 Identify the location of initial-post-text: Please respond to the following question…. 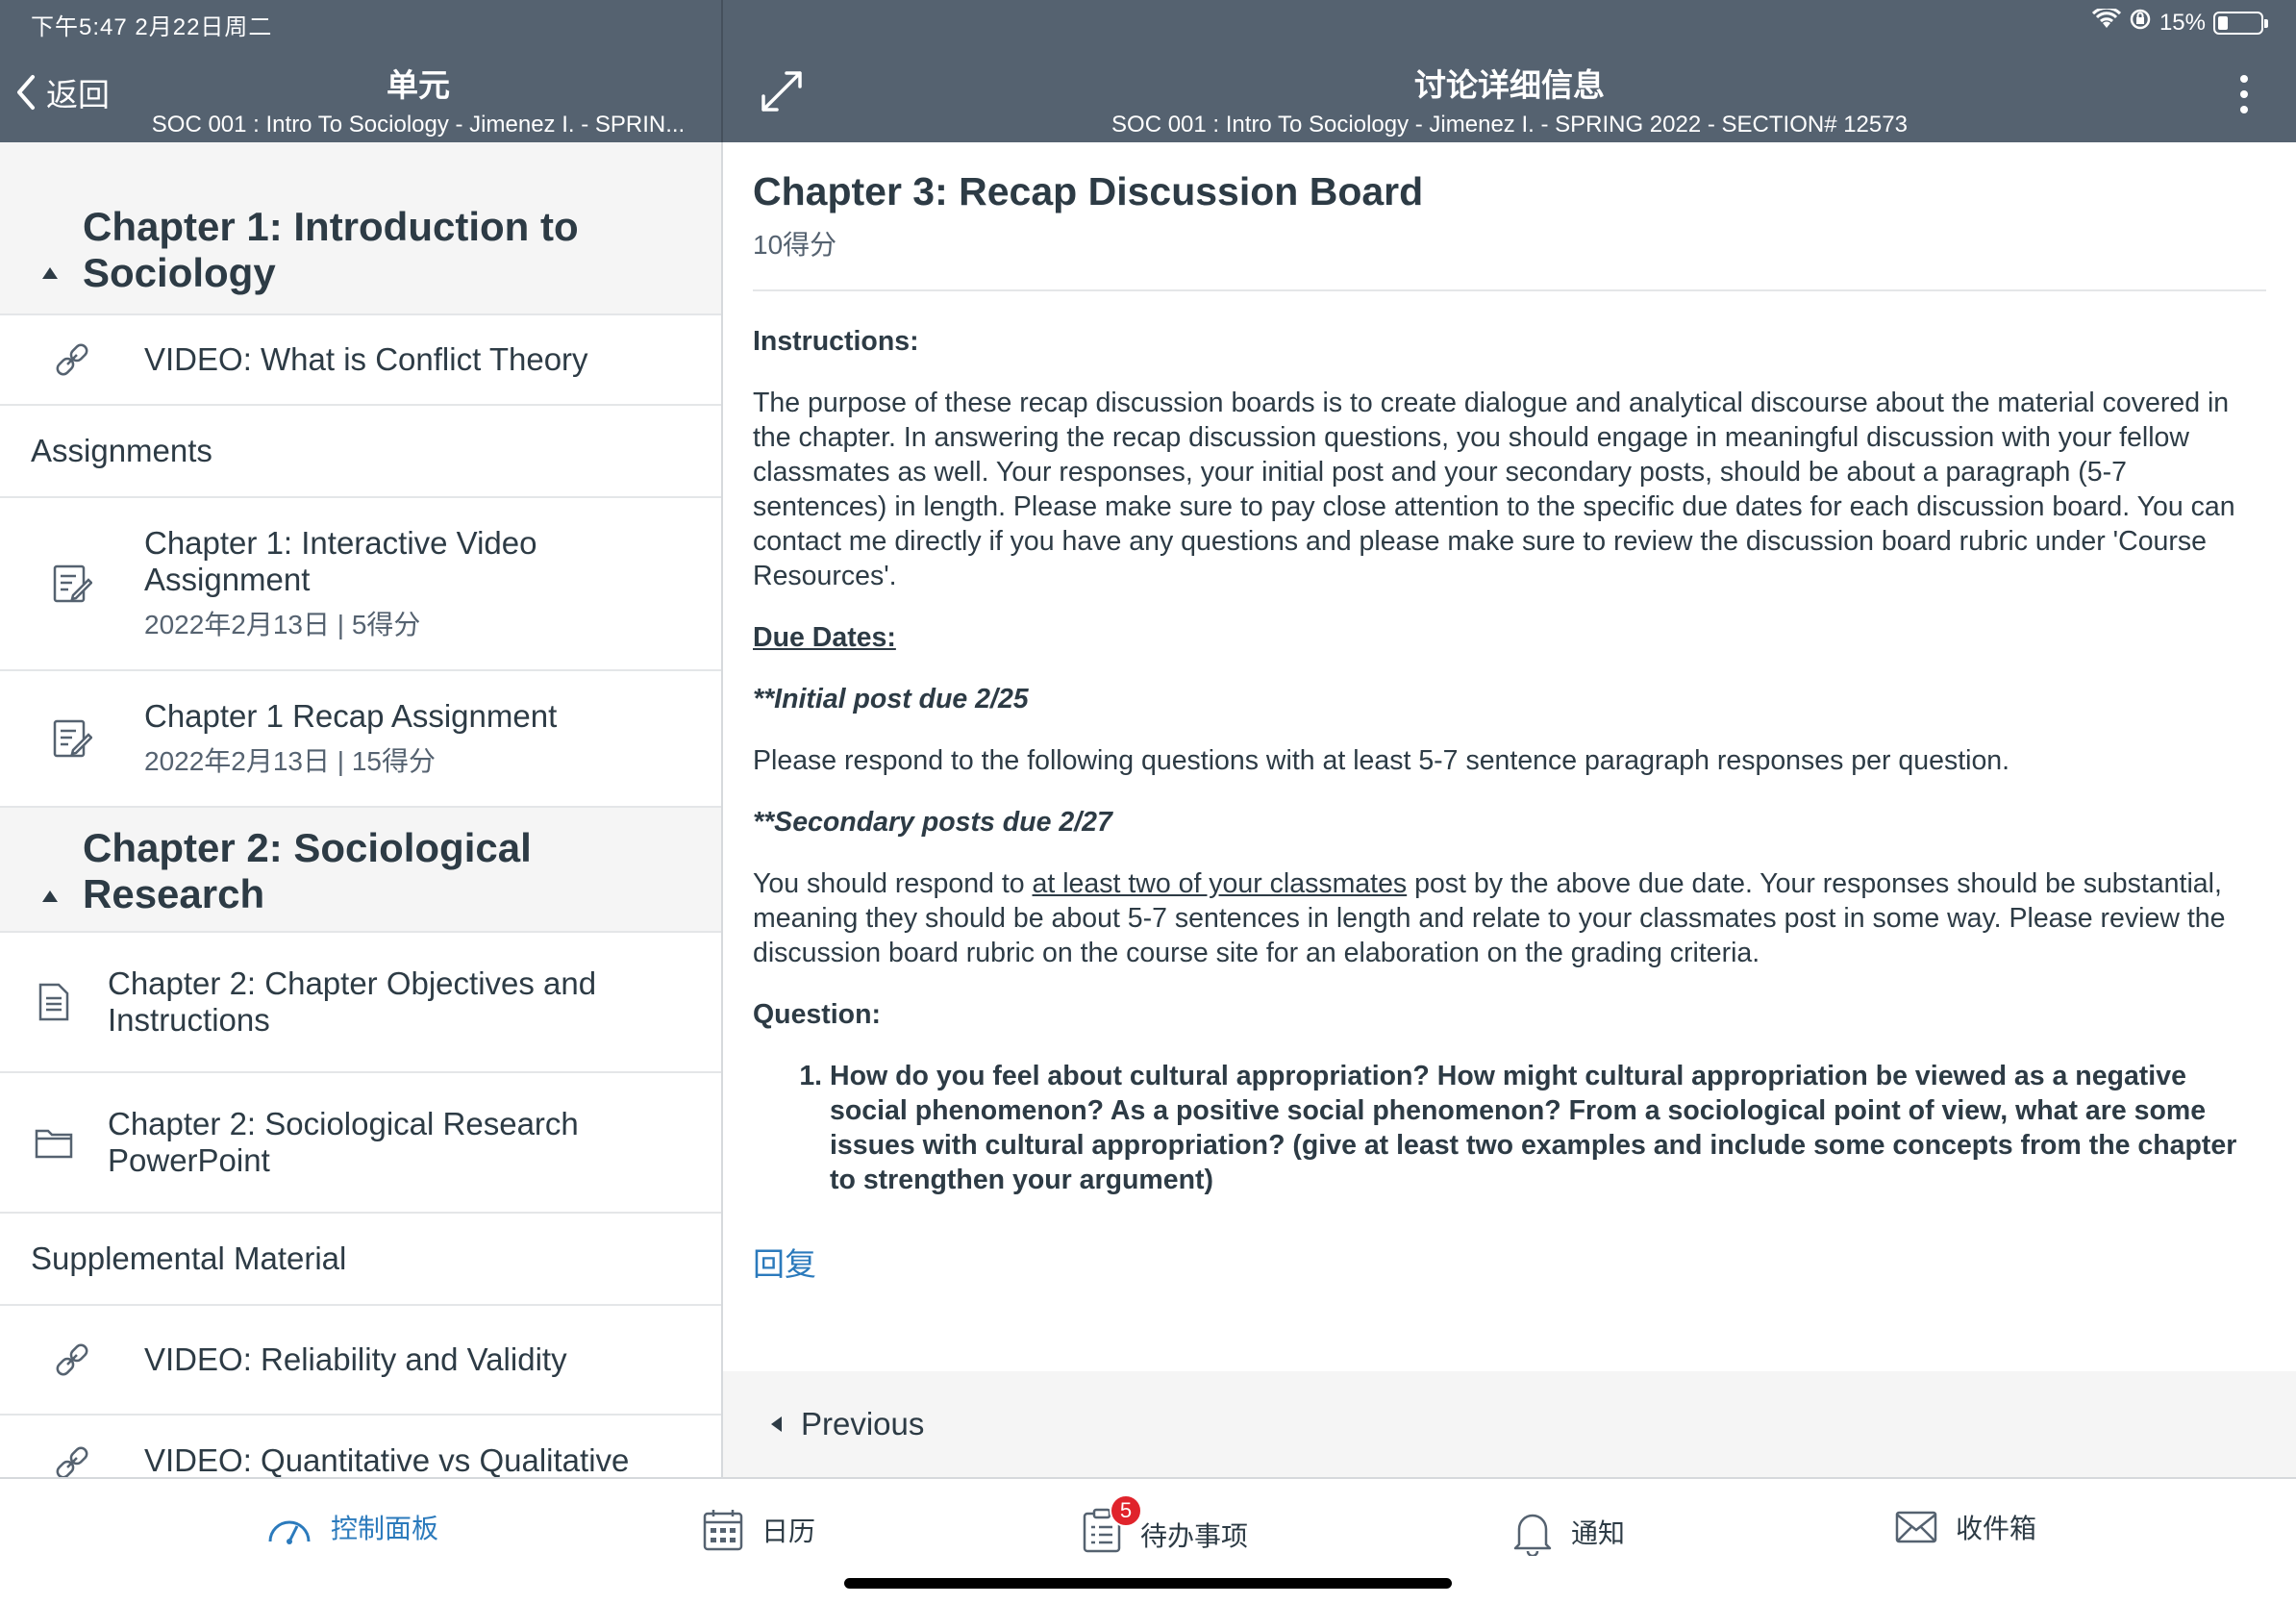
(1381, 760).